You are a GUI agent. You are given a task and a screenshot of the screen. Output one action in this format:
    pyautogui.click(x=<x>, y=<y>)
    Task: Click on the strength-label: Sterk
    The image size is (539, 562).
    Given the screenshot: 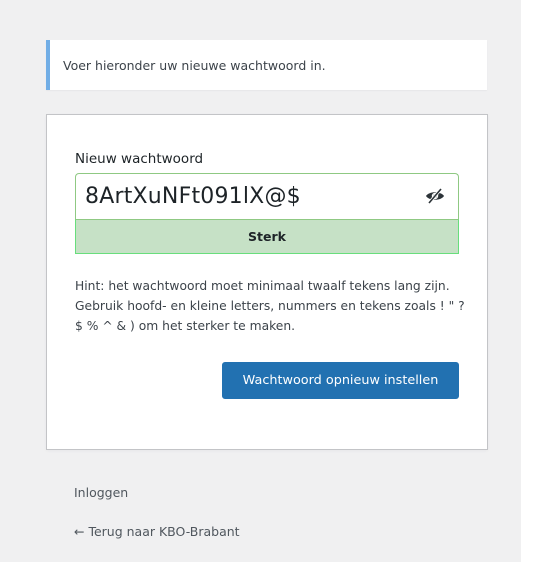 What is the action you would take?
    pyautogui.click(x=267, y=236)
    